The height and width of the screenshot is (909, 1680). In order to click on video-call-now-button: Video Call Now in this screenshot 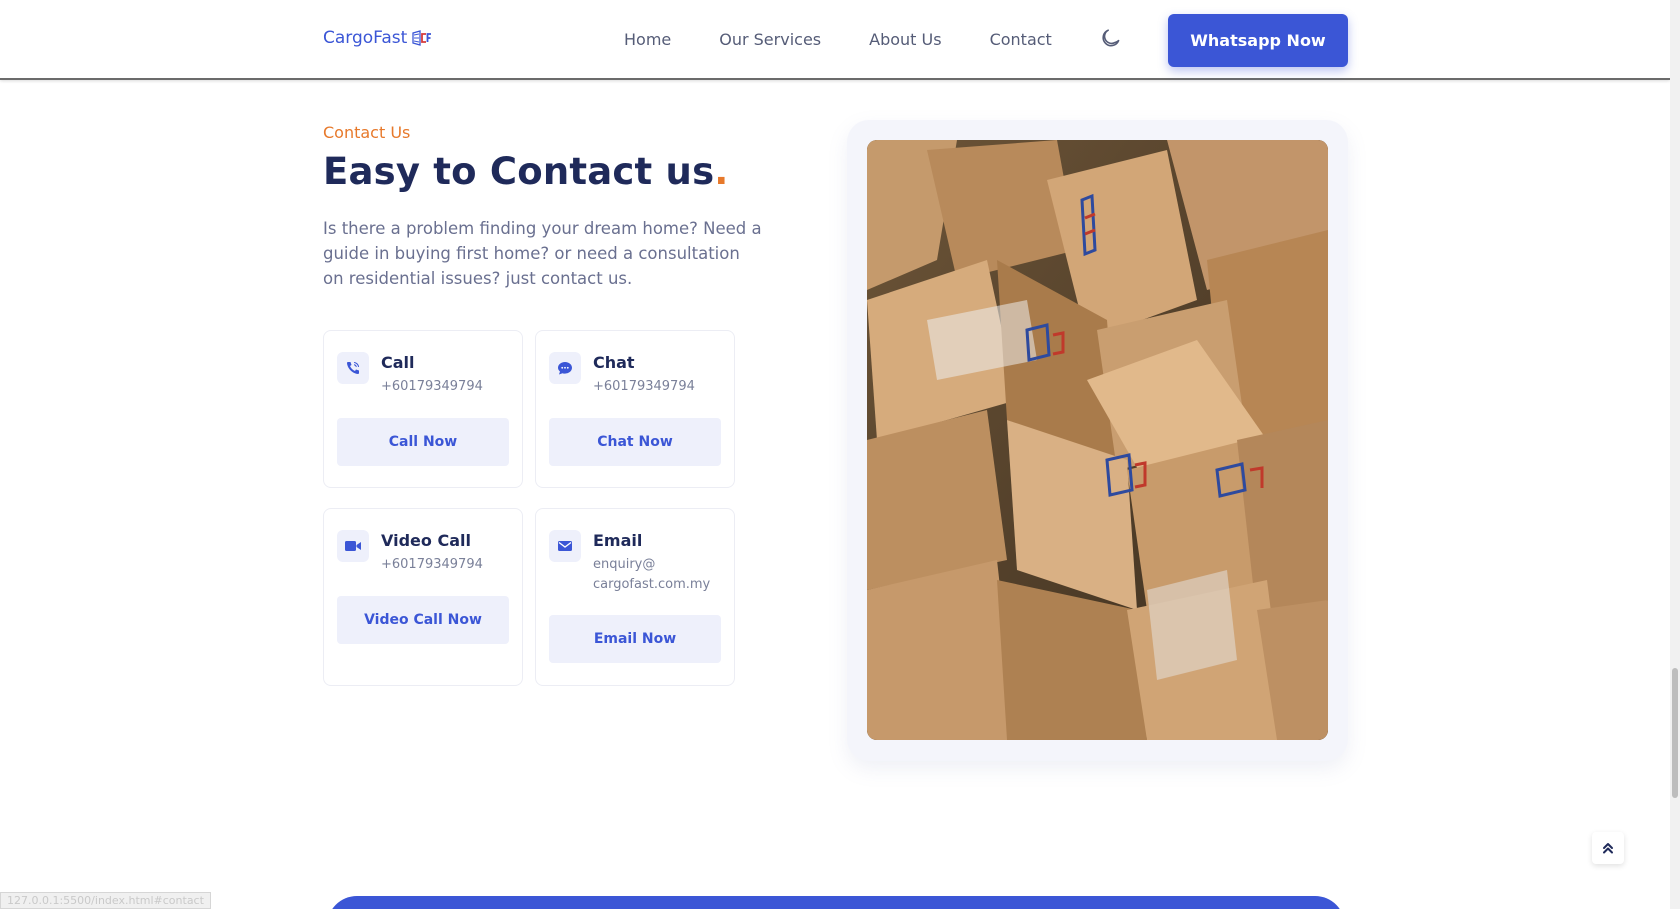, I will do `click(423, 620)`.